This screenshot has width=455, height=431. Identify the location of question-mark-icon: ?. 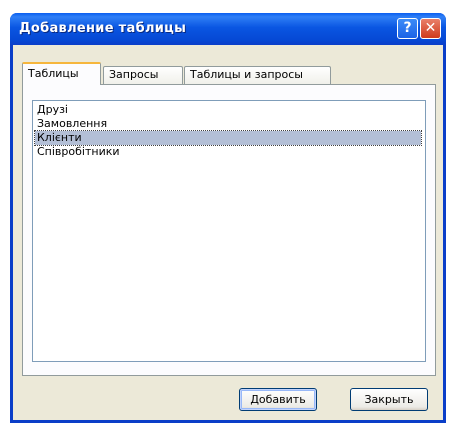
(407, 28).